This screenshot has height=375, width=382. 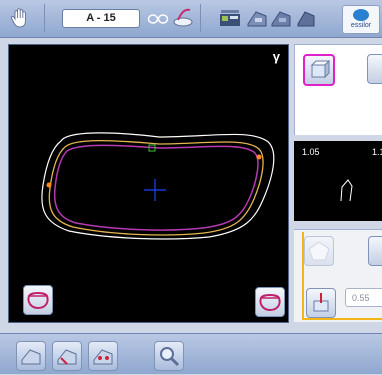 I want to click on lens-tray-icon, so click(x=183, y=18).